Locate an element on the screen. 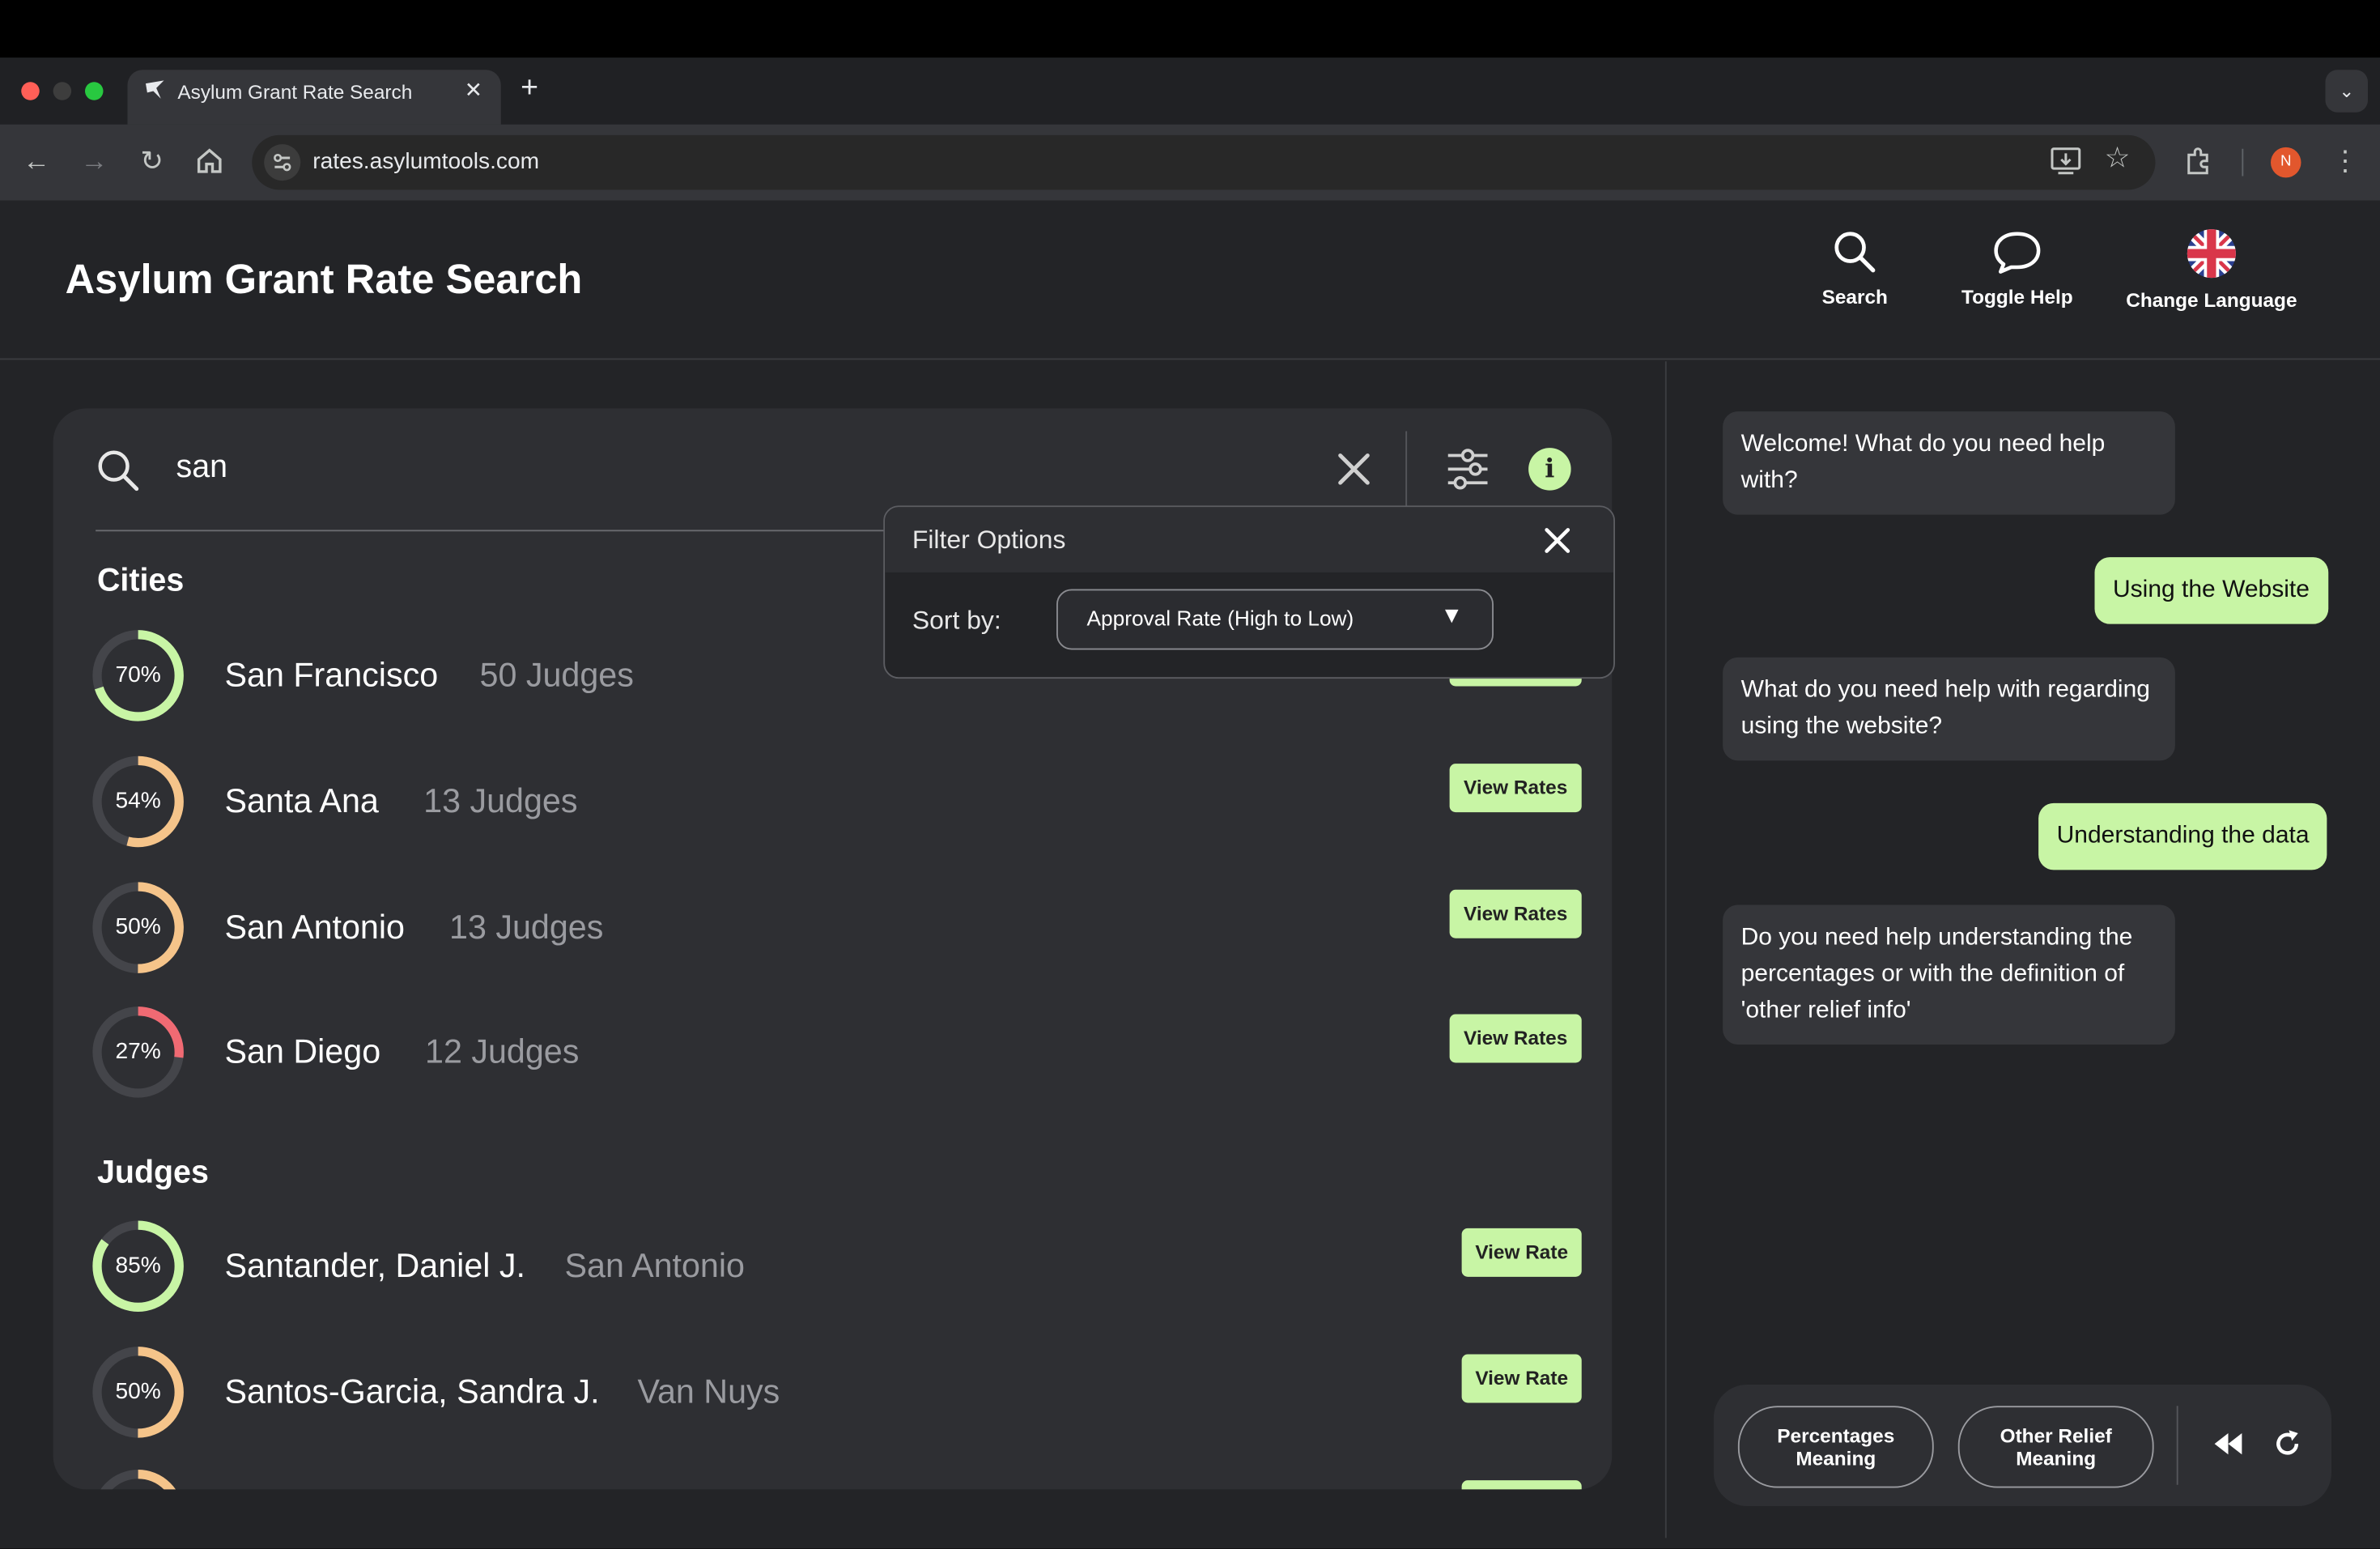 The width and height of the screenshot is (2380, 1549). city-detail: 50 Judges is located at coordinates (556, 675).